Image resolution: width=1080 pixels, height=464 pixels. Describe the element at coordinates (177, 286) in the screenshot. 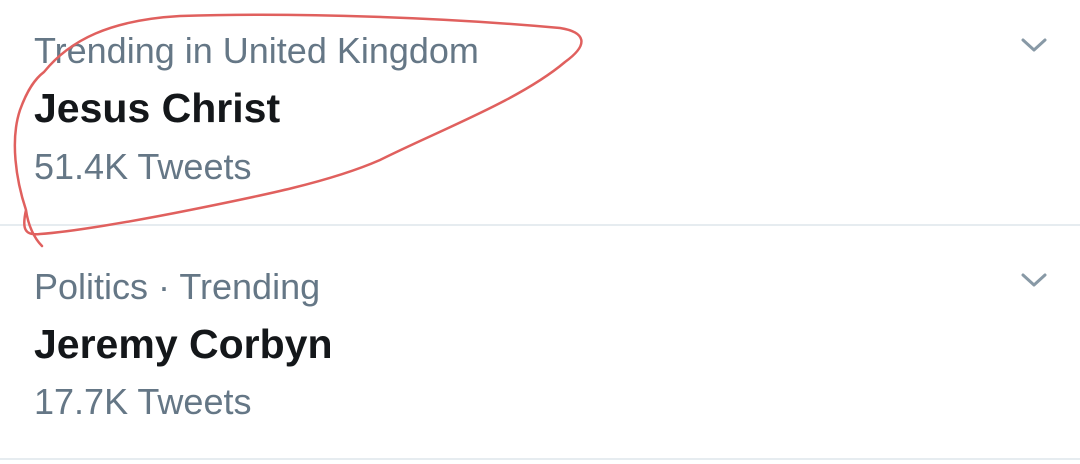

I see `trend-context: Politics · Trending` at that location.